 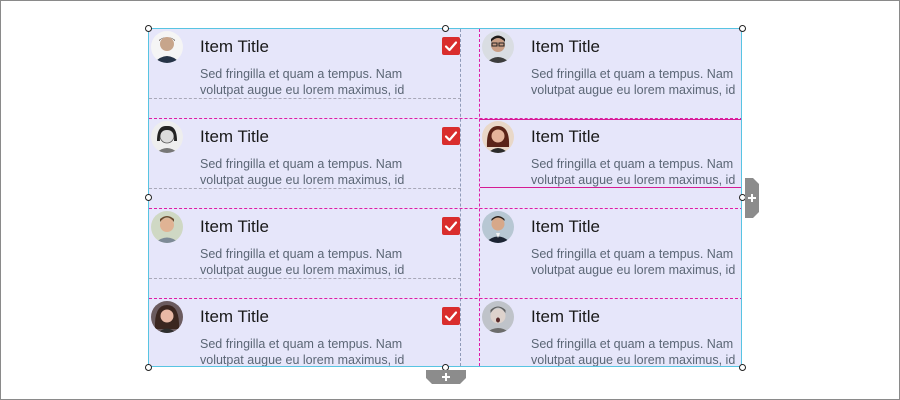 What do you see at coordinates (498, 137) in the screenshot?
I see `woman-redhair-avatar` at bounding box center [498, 137].